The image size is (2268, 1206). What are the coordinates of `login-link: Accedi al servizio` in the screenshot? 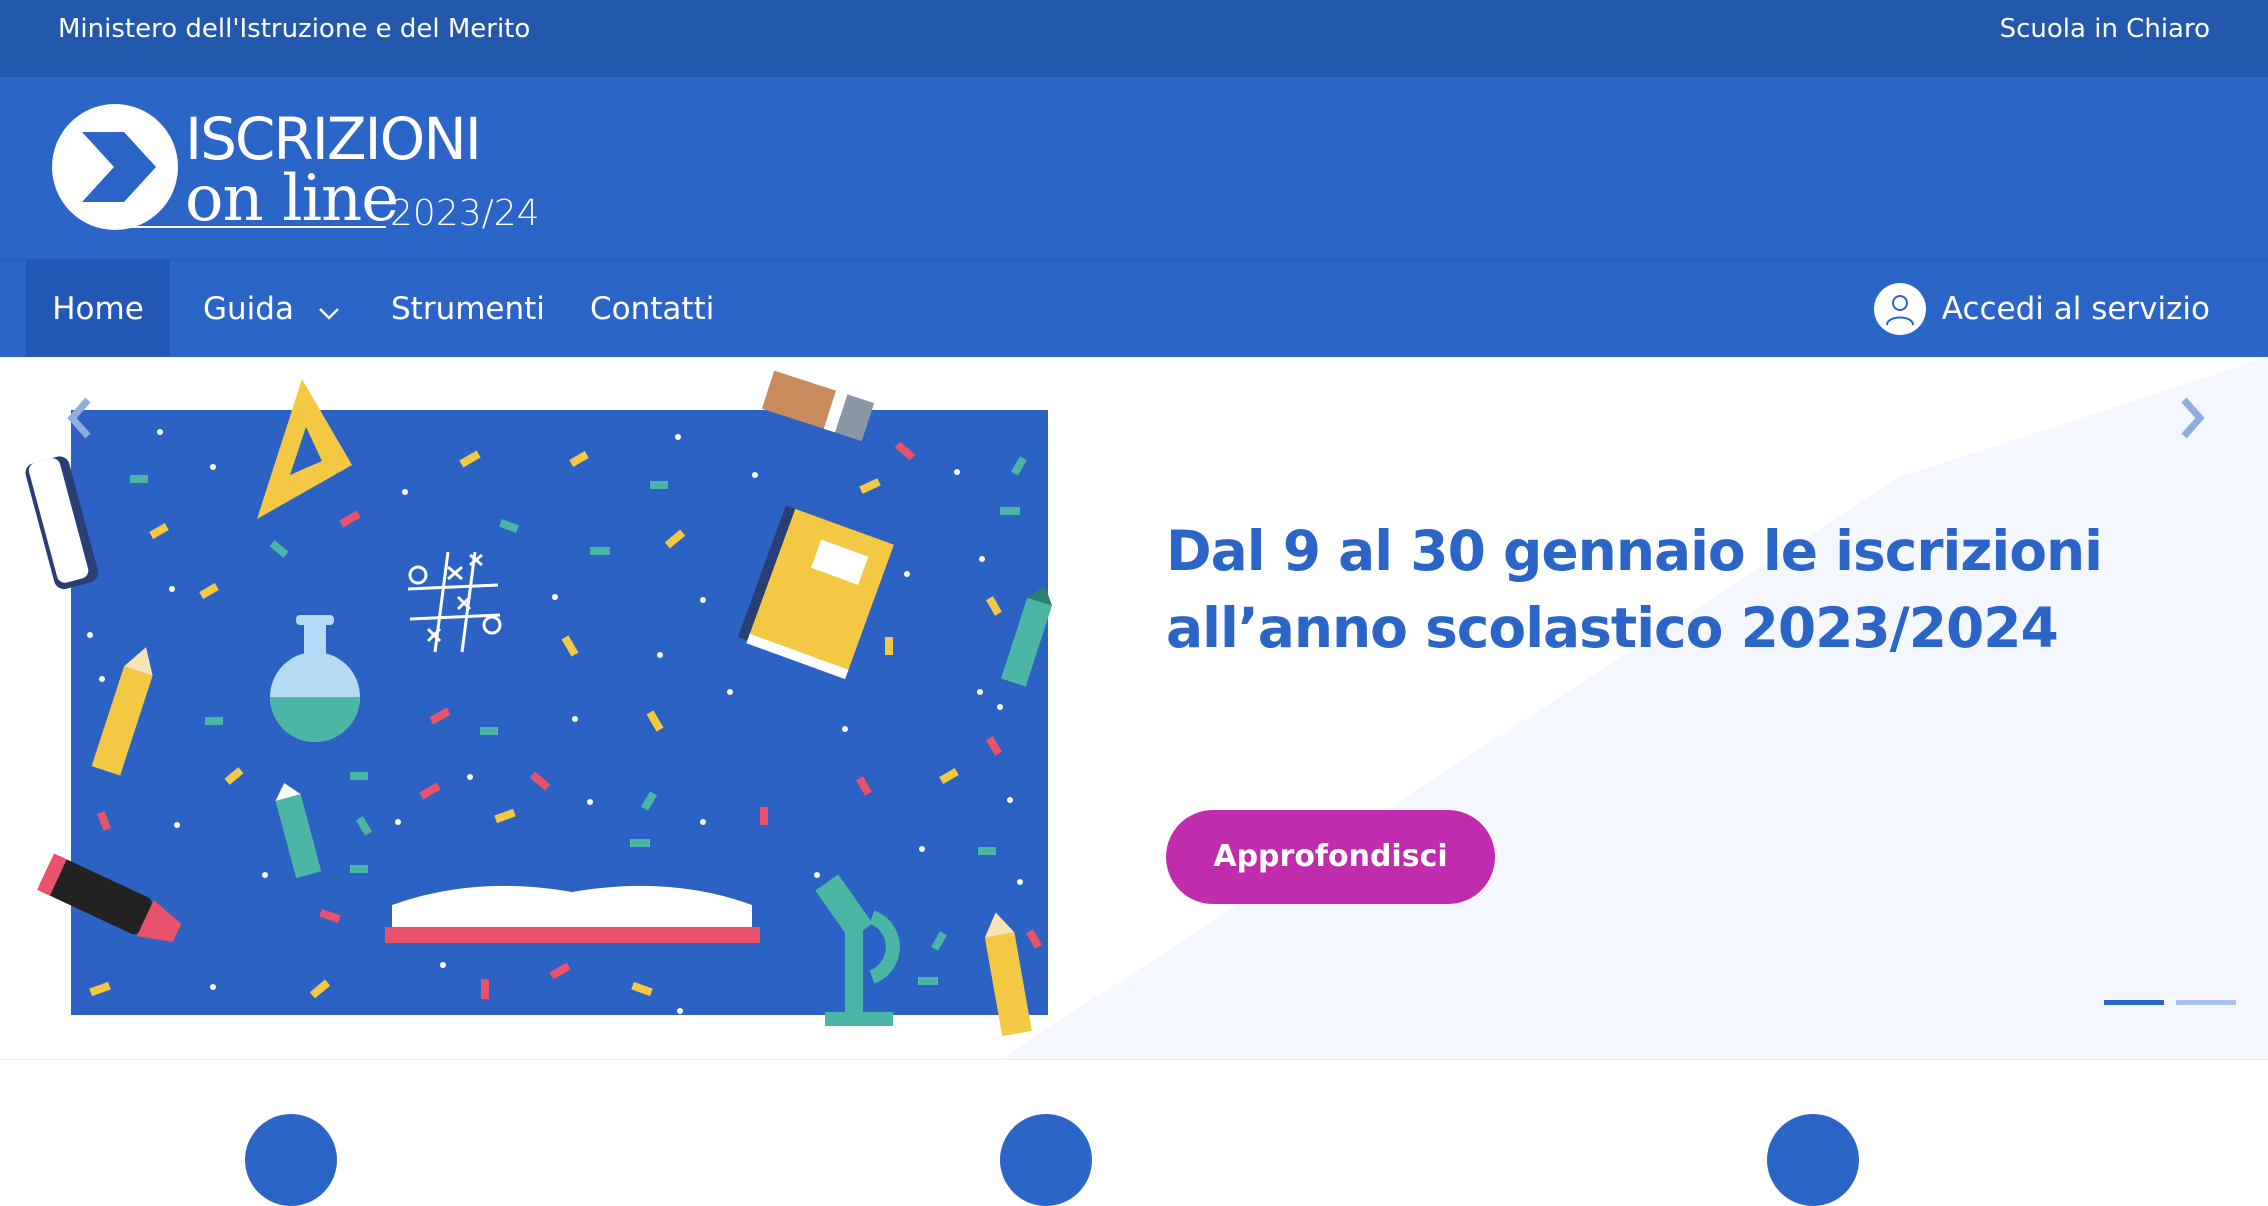 It's located at (2041, 309).